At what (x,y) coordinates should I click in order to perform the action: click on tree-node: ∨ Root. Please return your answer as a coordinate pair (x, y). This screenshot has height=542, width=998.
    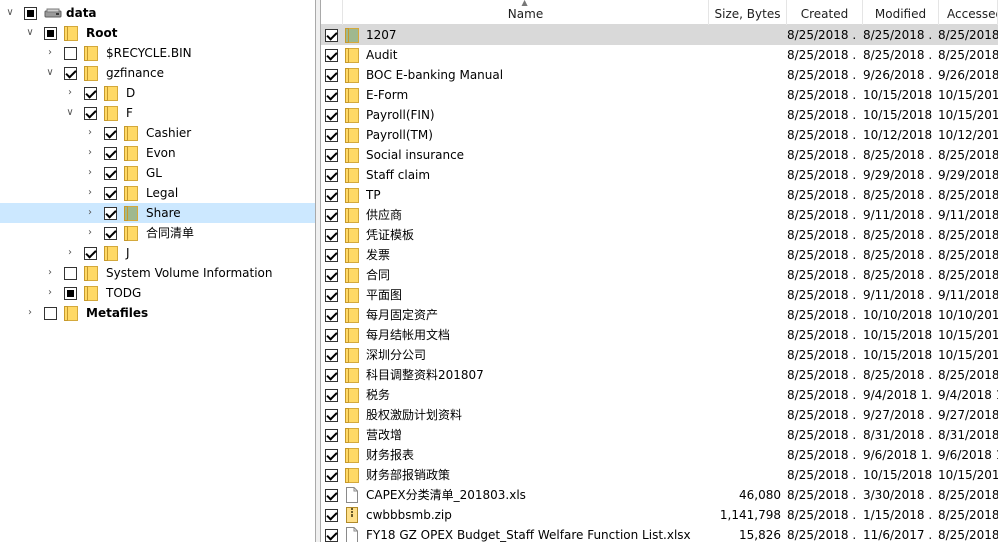
    Looking at the image, I should click on (157, 33).